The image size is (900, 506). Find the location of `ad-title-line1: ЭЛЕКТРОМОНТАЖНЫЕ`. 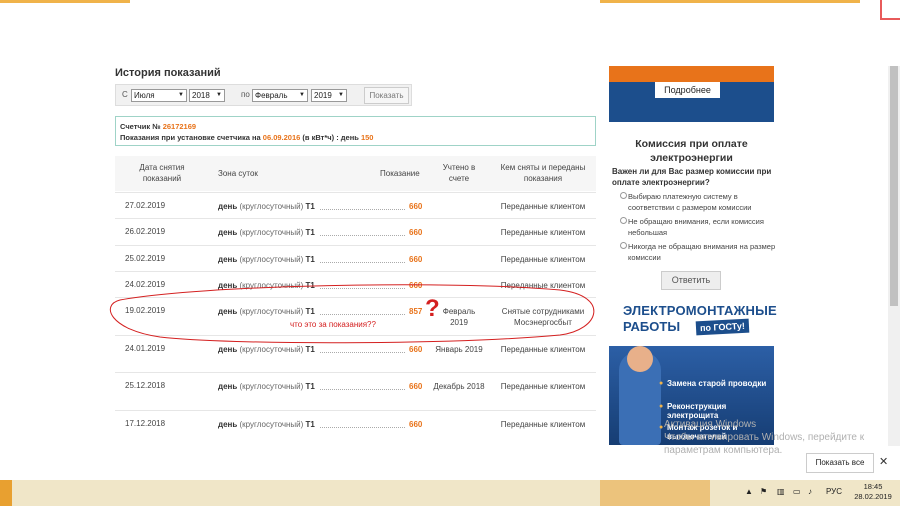

ad-title-line1: ЭЛЕКТРОМОНТАЖНЫЕ is located at coordinates (700, 310).